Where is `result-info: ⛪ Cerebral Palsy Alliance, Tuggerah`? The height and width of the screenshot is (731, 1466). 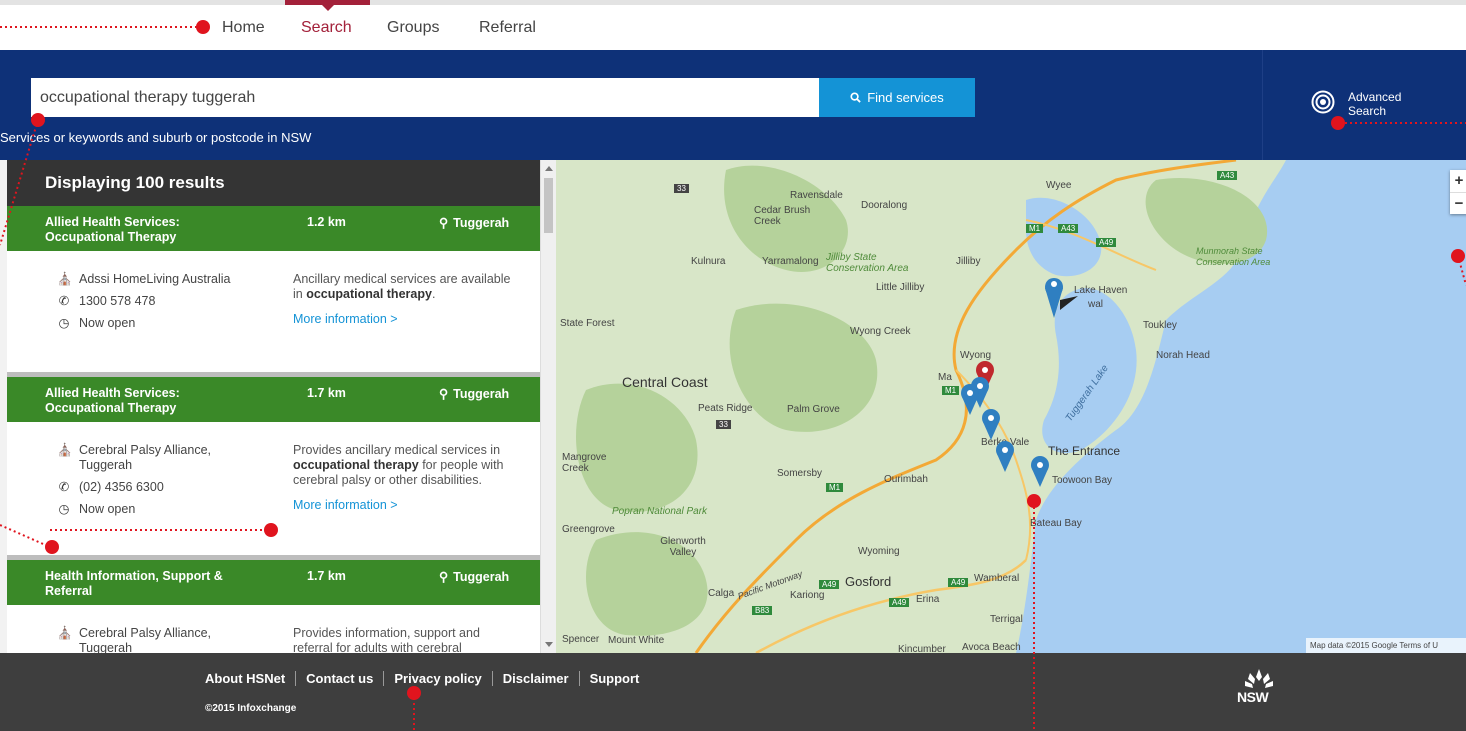
result-info: ⛪ Cerebral Palsy Alliance, Tuggerah is located at coordinates (147, 639).